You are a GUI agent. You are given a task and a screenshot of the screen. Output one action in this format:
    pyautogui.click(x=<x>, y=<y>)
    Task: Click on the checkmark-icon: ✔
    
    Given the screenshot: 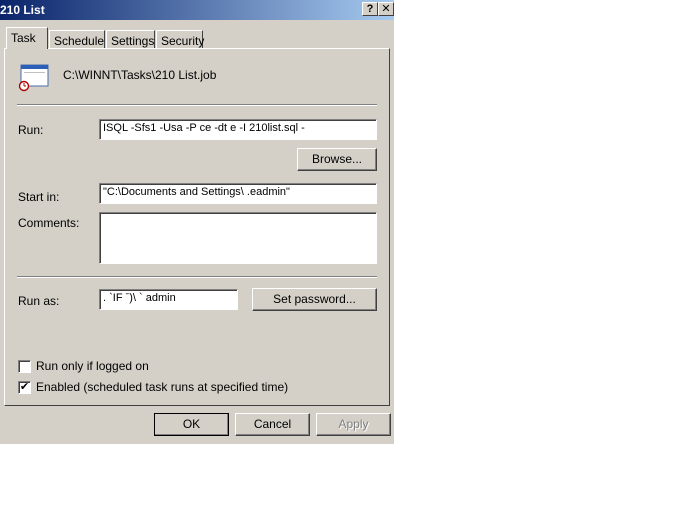 What is the action you would take?
    pyautogui.click(x=24, y=387)
    